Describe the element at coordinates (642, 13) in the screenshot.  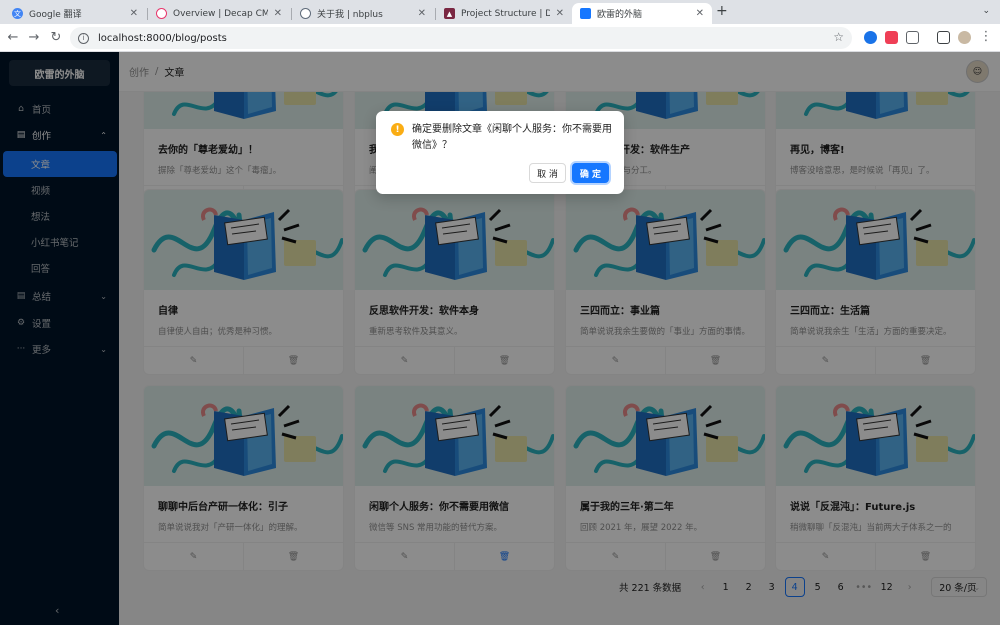
I see `browser-tab-active: 欧雷的外脑 ✕` at that location.